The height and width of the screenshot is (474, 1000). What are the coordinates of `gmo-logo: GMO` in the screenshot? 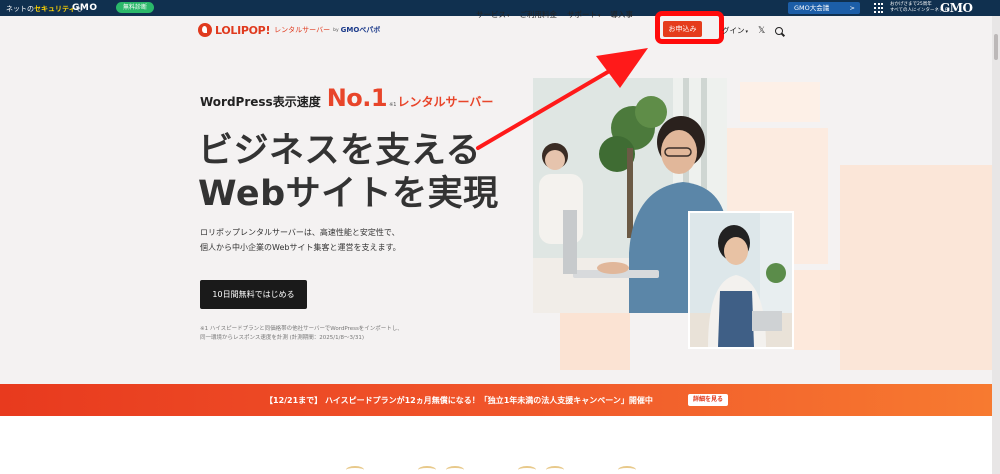 It's located at (956, 8).